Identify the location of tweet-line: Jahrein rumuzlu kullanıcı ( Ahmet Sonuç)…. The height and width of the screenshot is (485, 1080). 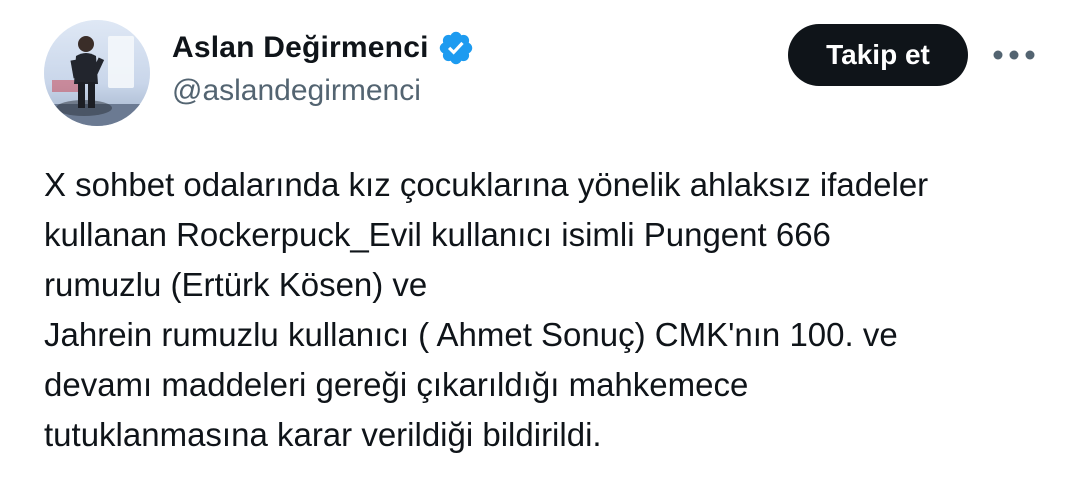
(471, 334).